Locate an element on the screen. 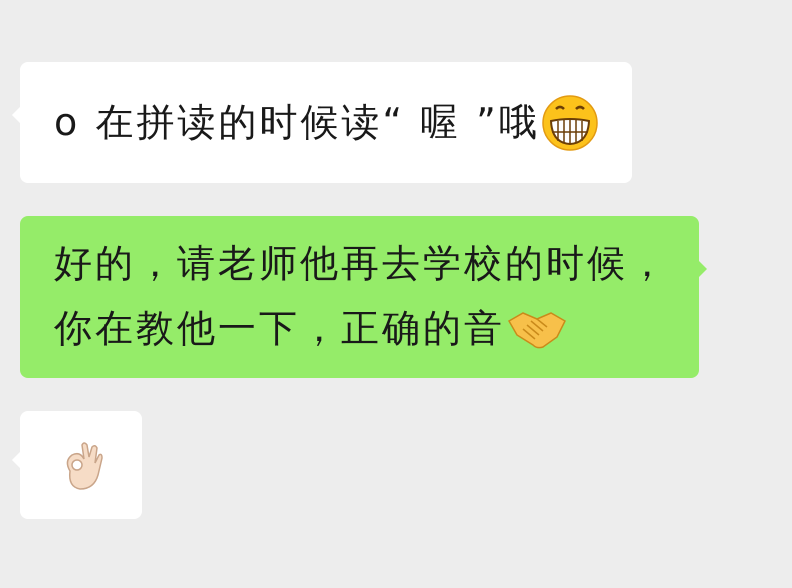  grinning-face-icon is located at coordinates (570, 122).